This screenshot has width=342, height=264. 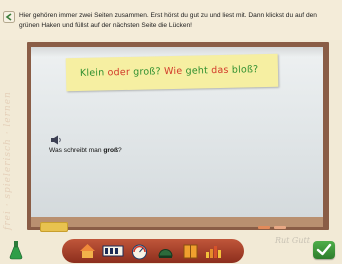 I want to click on note-word-4: Wie, so click(x=173, y=71).